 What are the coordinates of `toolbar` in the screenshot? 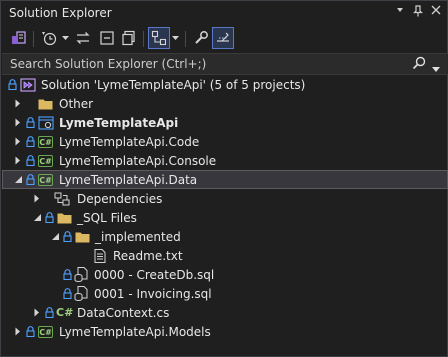 It's located at (224, 39).